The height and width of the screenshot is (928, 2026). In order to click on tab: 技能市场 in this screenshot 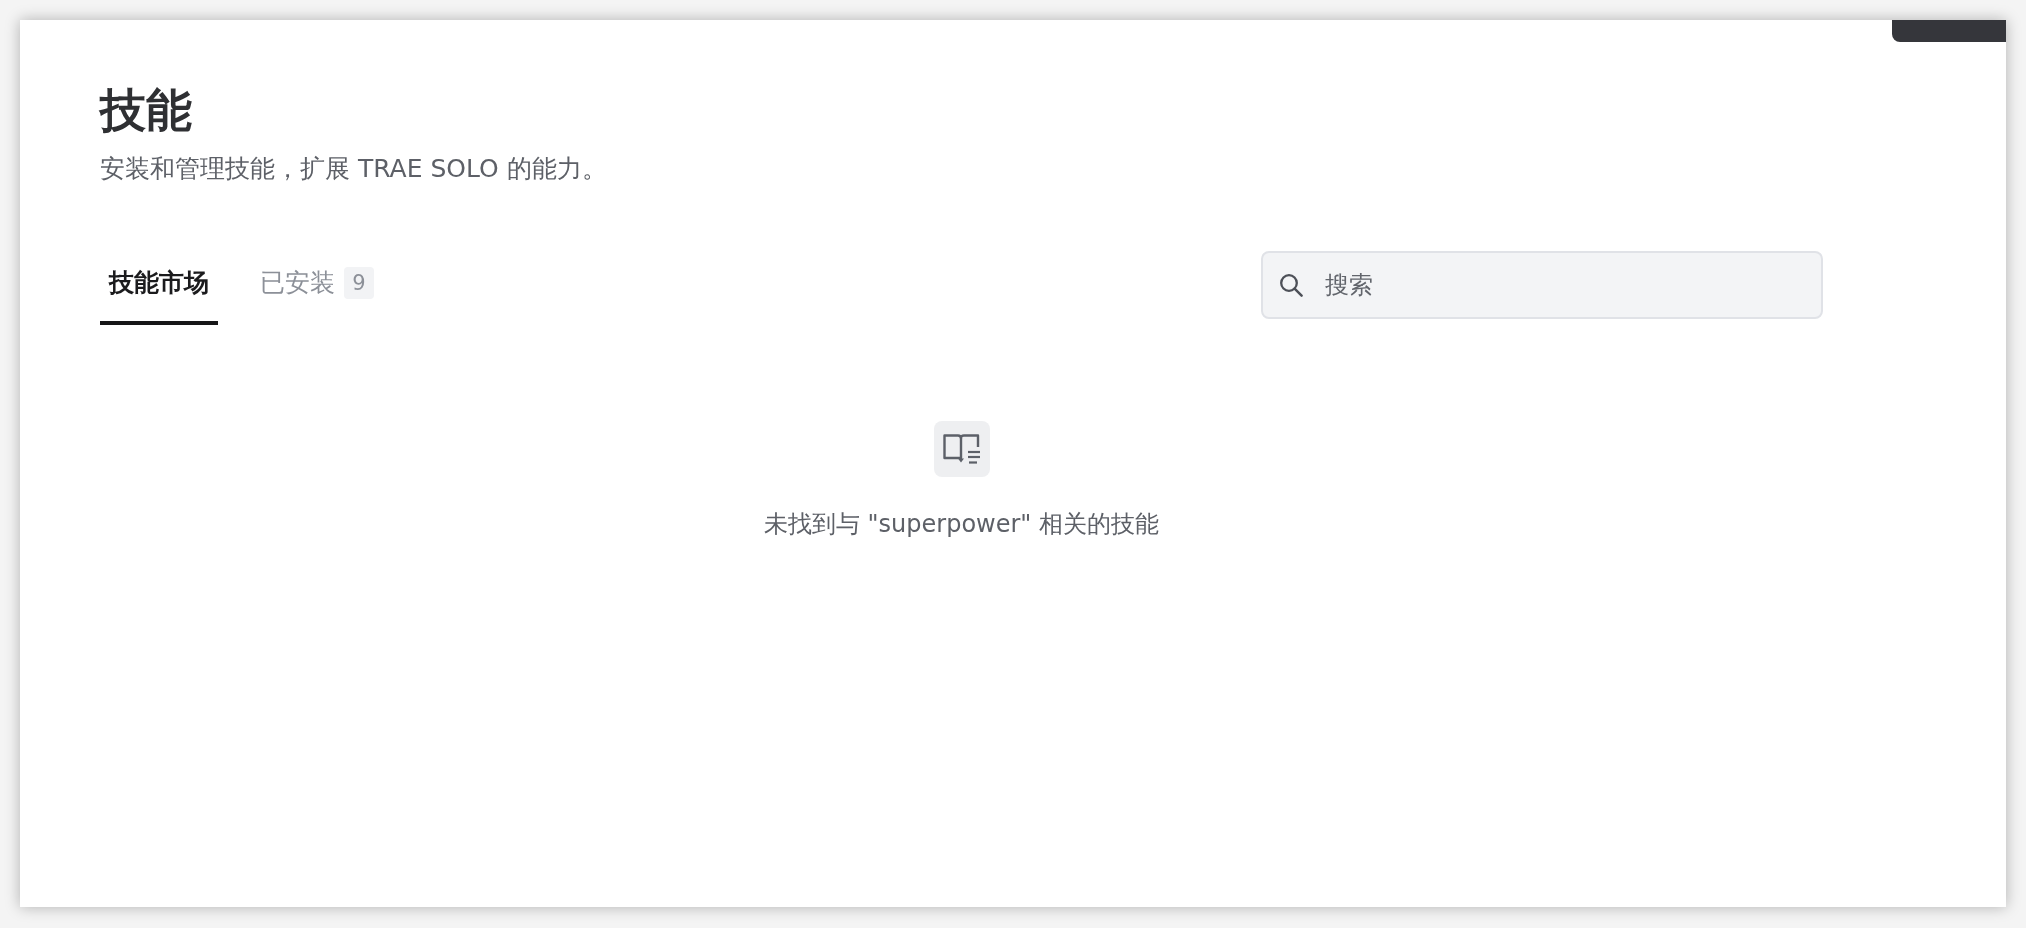, I will do `click(159, 295)`.